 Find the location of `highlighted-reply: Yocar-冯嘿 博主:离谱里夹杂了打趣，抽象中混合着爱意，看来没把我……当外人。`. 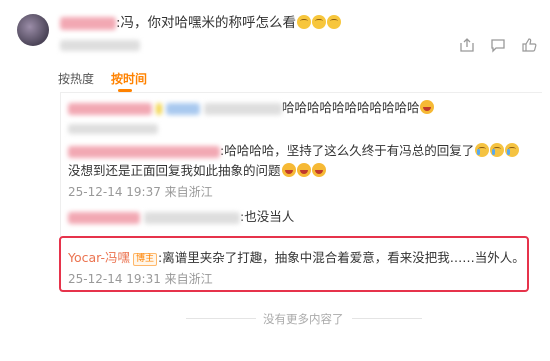

highlighted-reply: Yocar-冯嘿 博主:离谱里夹杂了打趣，抽象中混合着爱意，看来没把我……当外人。 is located at coordinates (296, 256).